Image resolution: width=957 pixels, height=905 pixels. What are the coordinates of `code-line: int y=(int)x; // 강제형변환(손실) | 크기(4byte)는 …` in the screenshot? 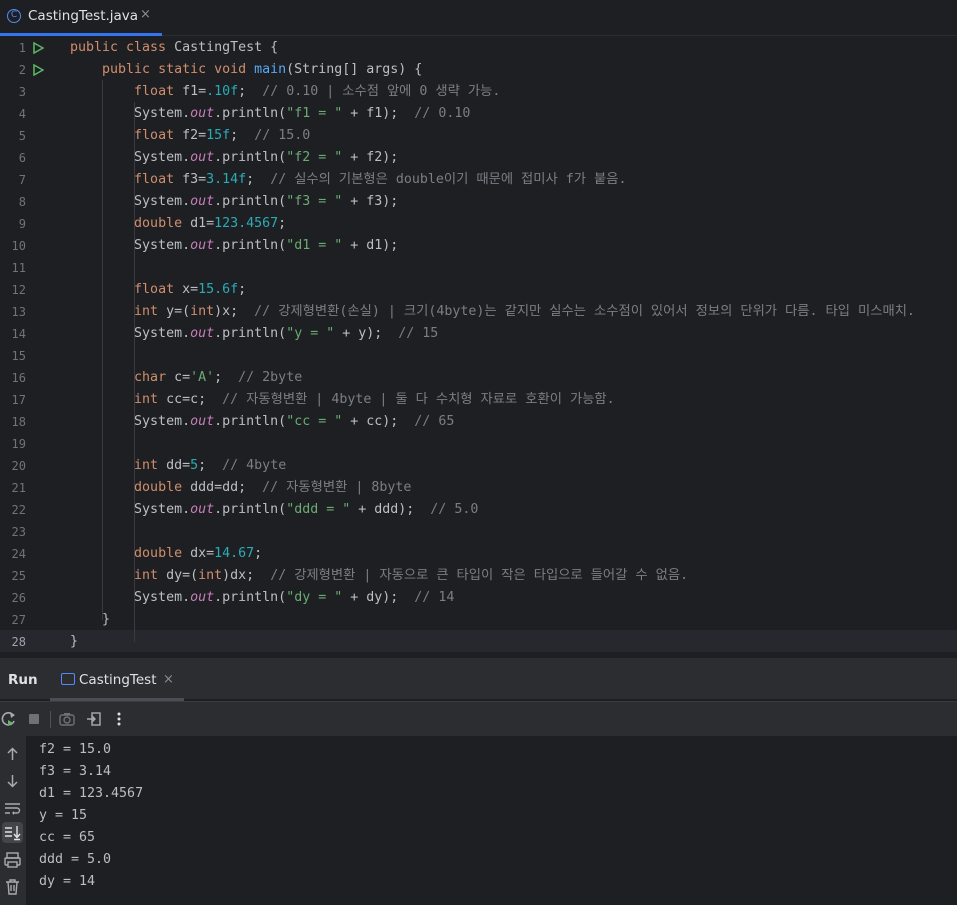 It's located at (492, 312).